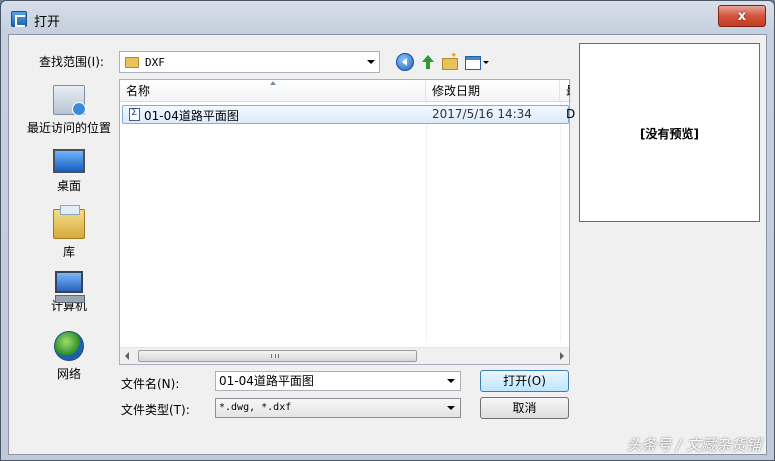 The height and width of the screenshot is (461, 775). I want to click on place-label: 库, so click(68, 252).